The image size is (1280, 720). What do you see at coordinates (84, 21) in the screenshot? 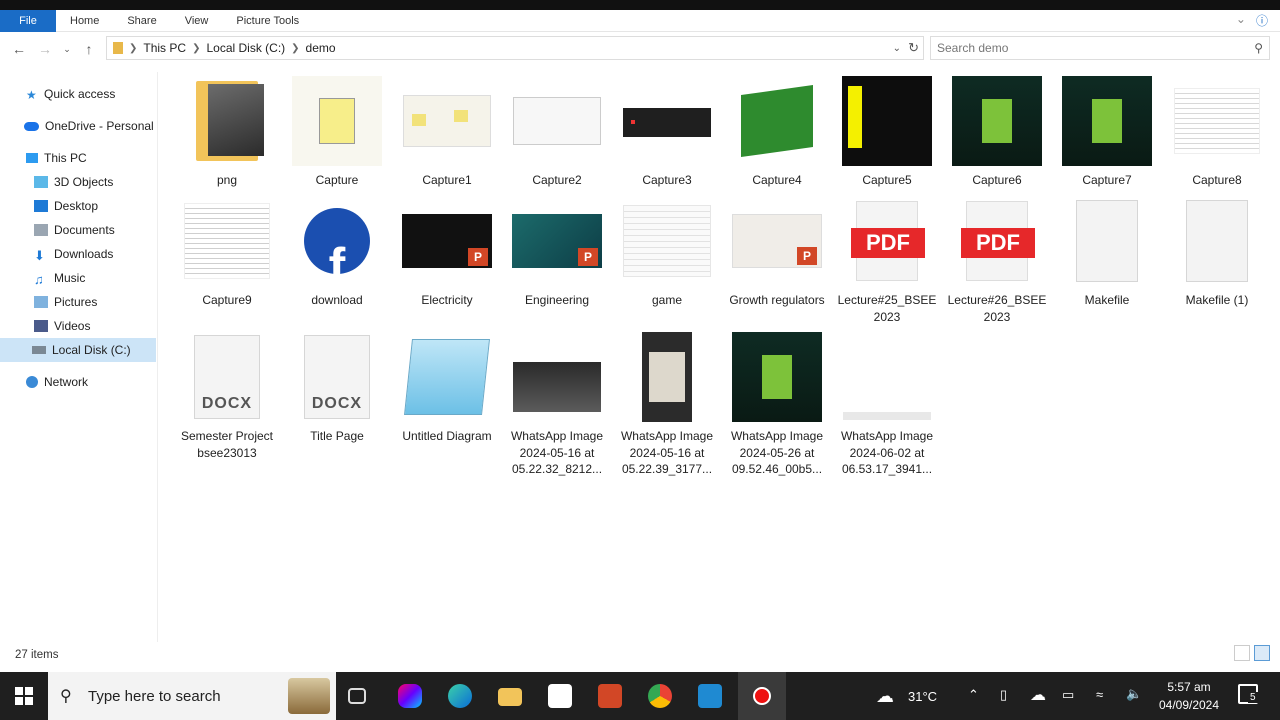
I see `tab-home: Home` at bounding box center [84, 21].